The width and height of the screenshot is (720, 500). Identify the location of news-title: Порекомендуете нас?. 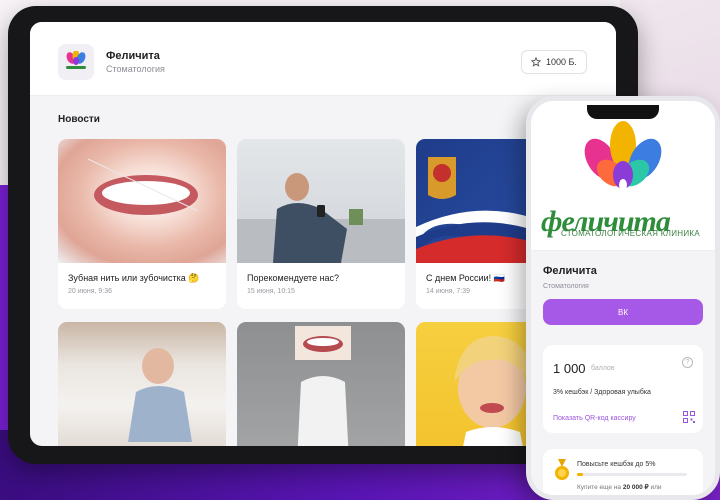
(293, 278).